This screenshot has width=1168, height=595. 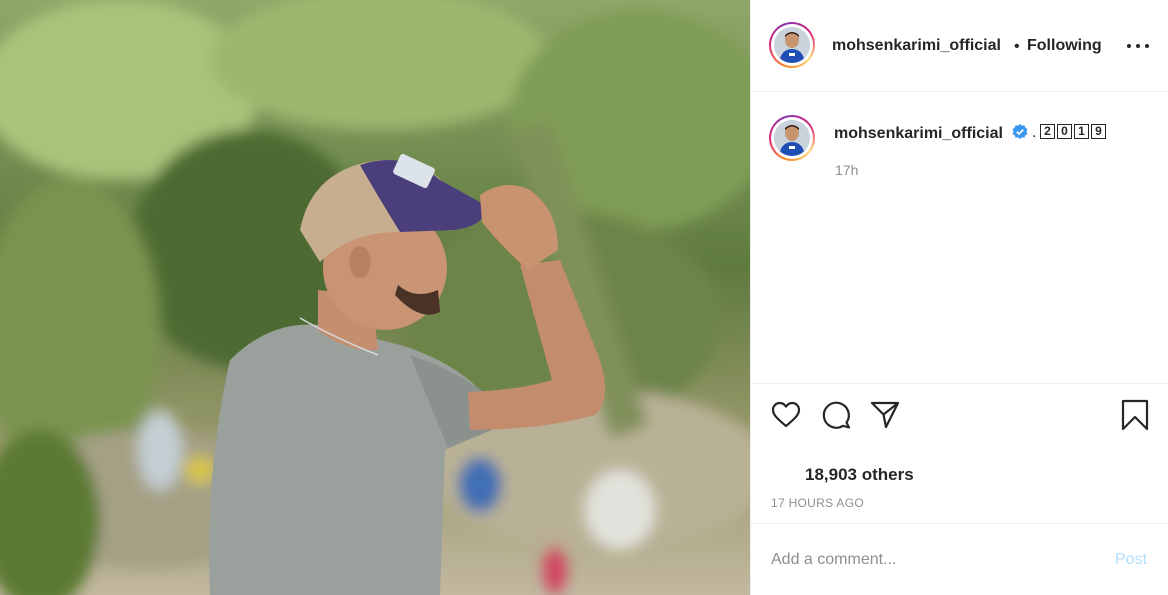 What do you see at coordinates (792, 45) in the screenshot?
I see `avatar` at bounding box center [792, 45].